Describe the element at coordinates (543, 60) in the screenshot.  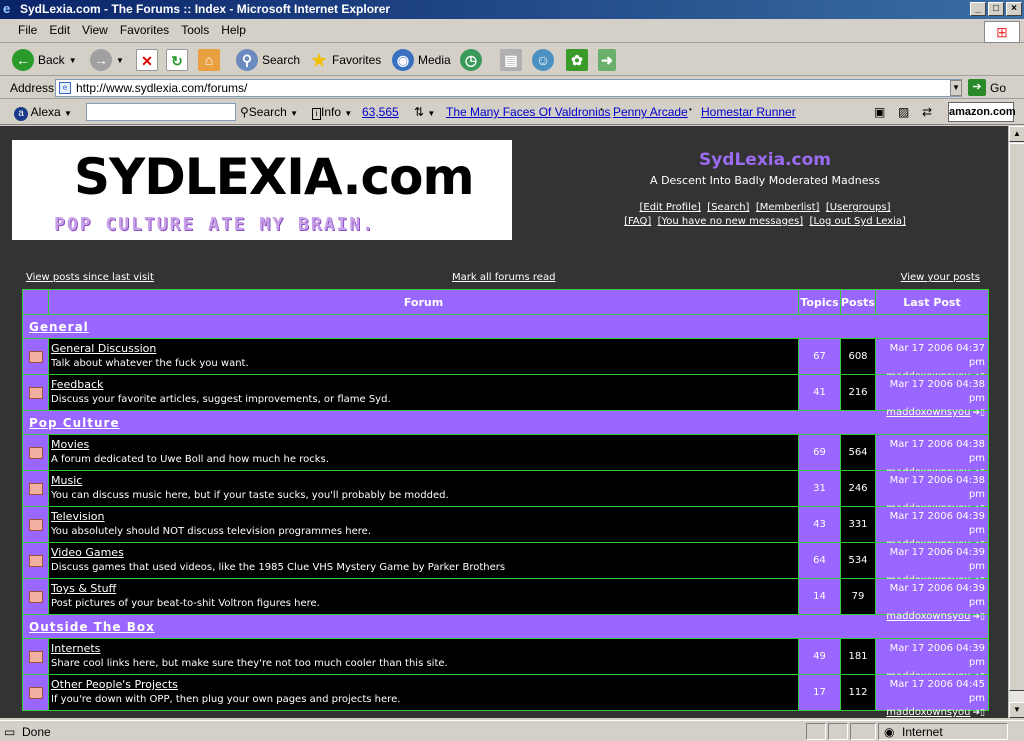
I see `messenger-button: ☺` at that location.